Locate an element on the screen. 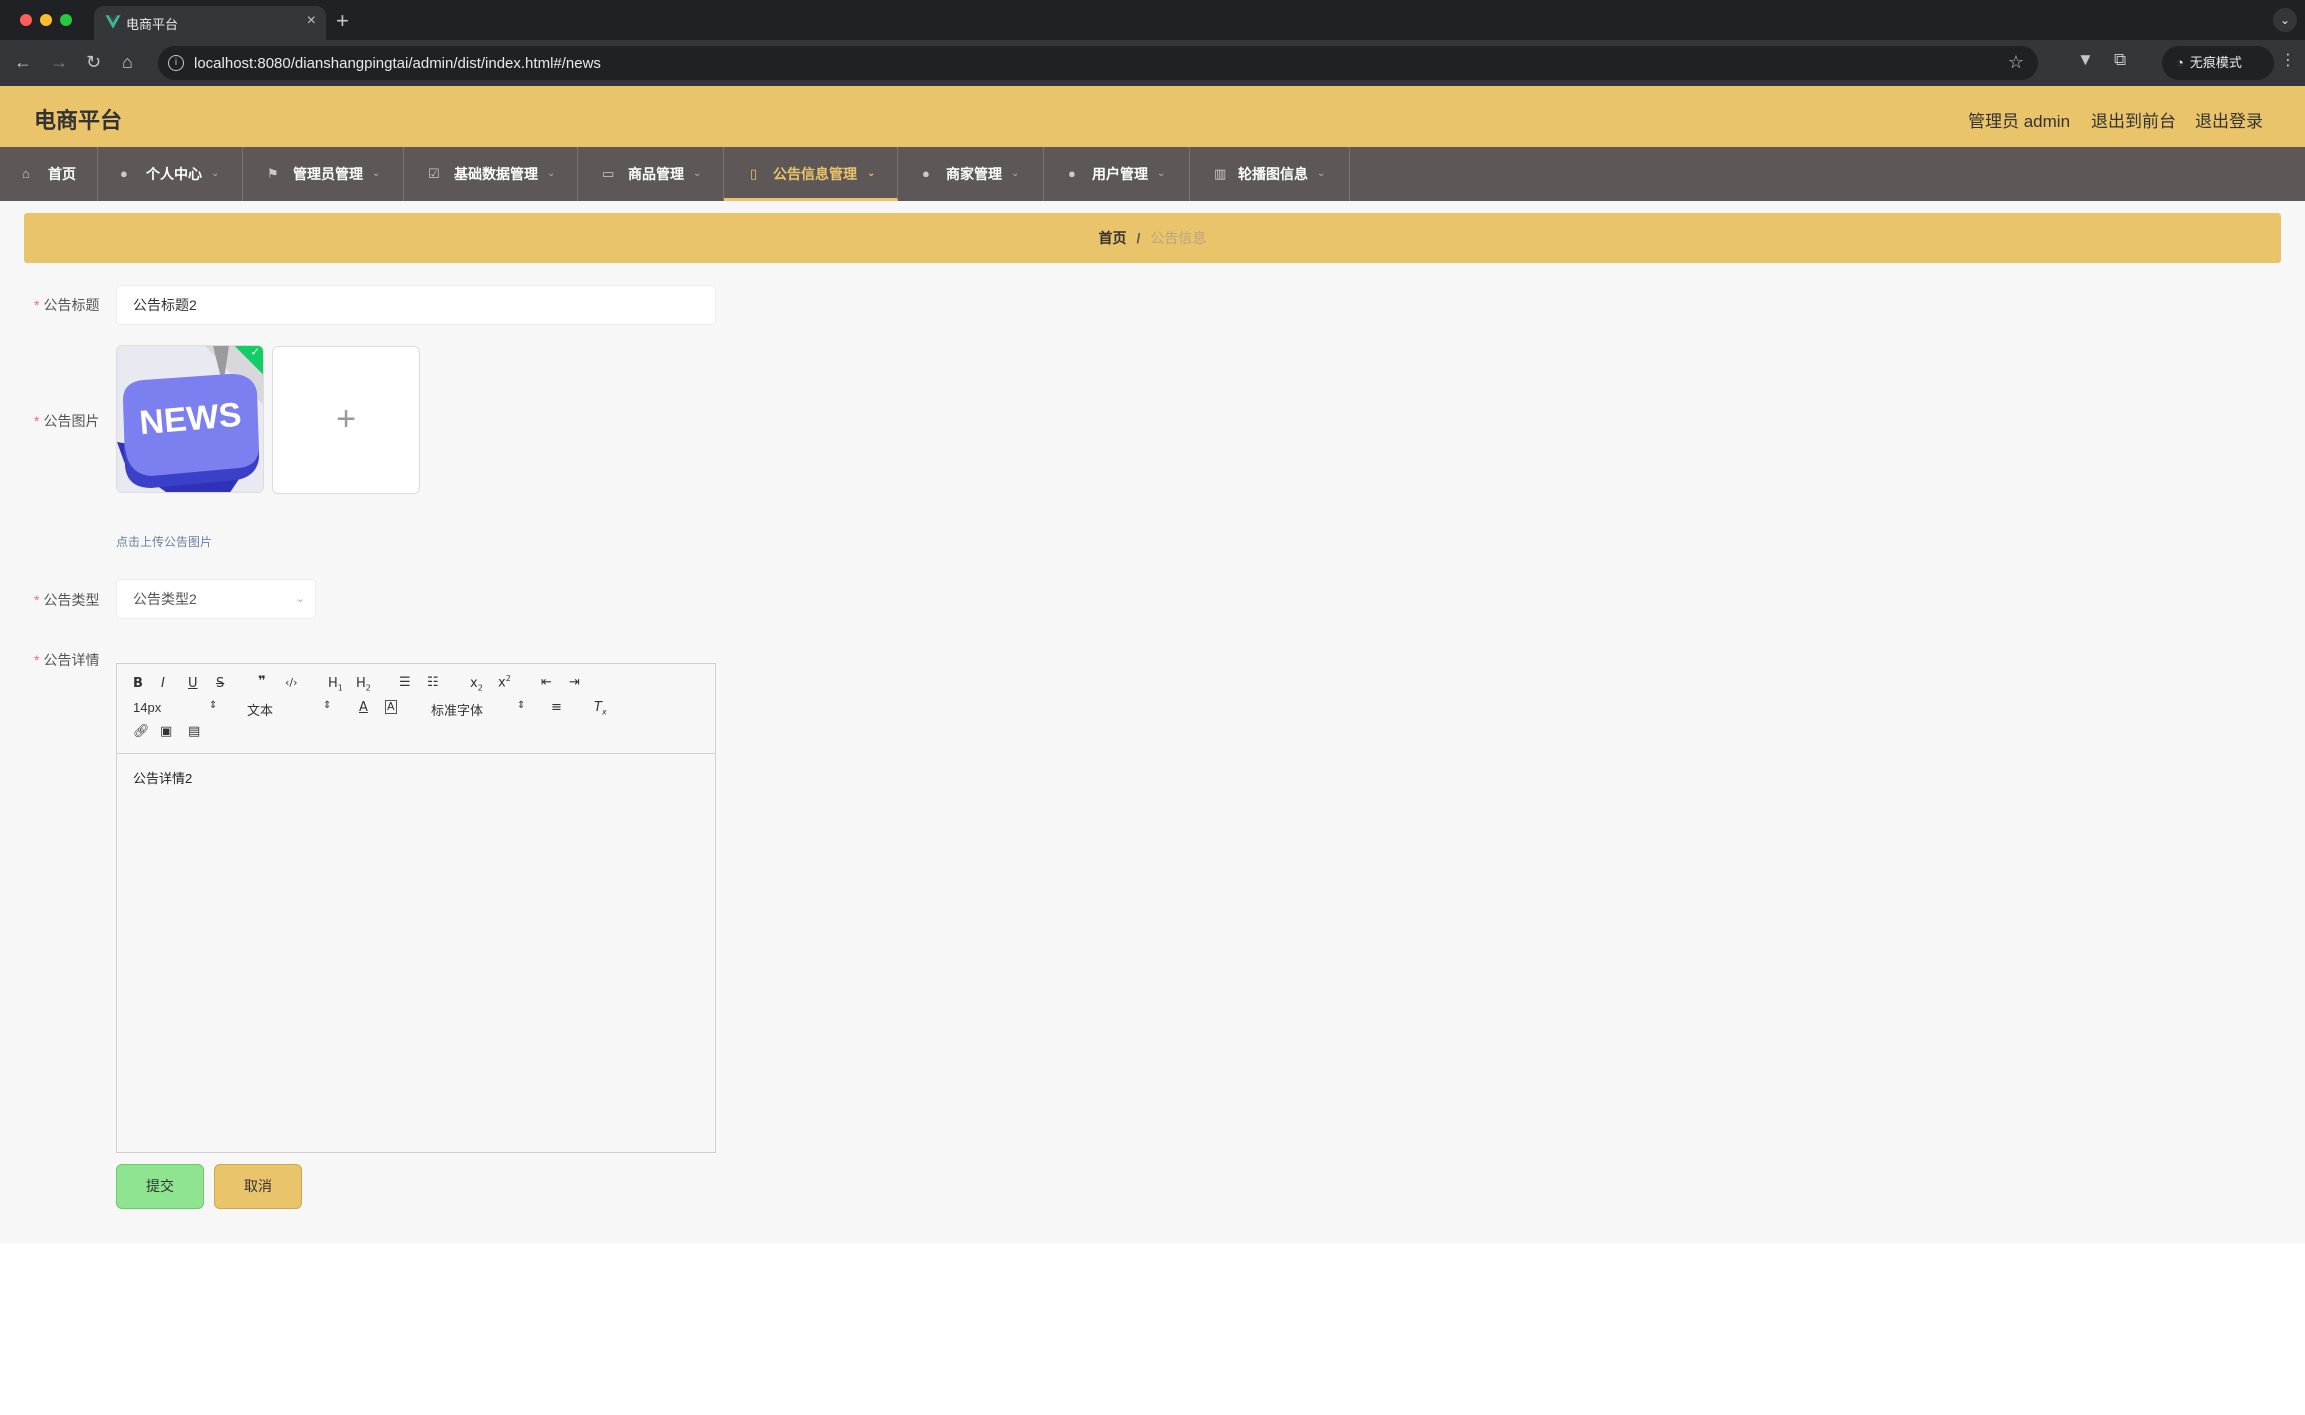  back-to-front-link: 退出到前台 is located at coordinates (2133, 119).